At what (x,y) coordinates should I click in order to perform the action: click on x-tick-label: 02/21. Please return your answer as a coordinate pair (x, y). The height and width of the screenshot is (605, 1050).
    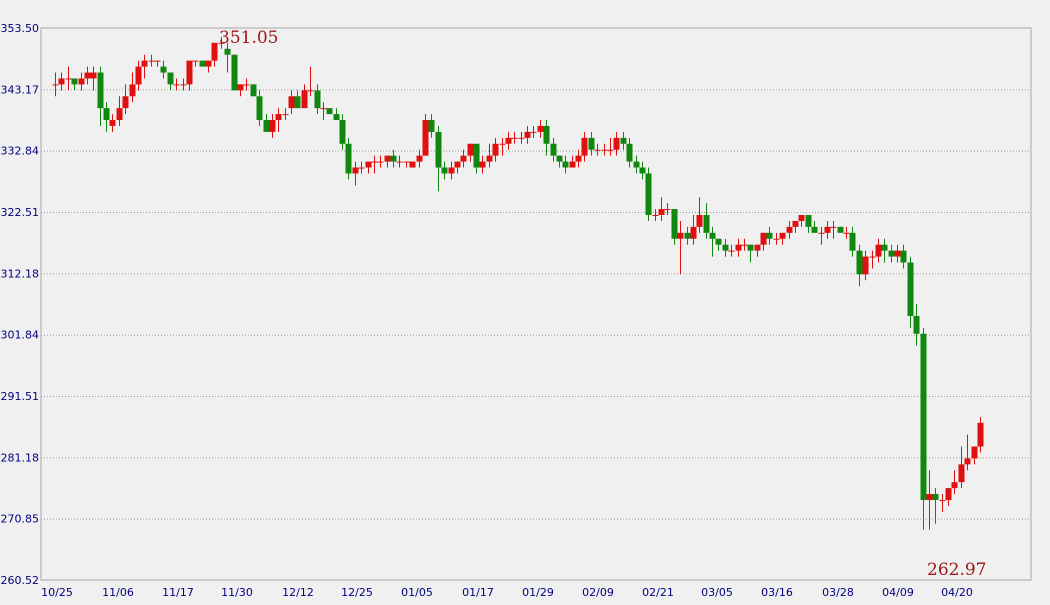
    Looking at the image, I should click on (658, 592).